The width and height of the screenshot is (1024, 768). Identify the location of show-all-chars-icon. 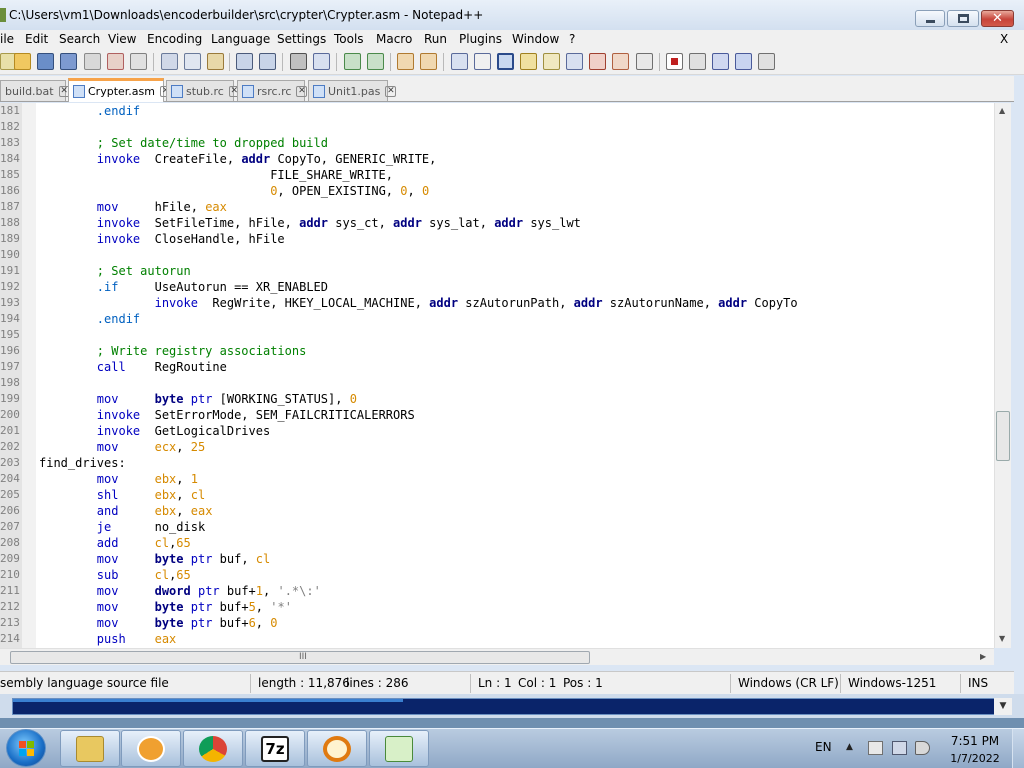
(482, 61).